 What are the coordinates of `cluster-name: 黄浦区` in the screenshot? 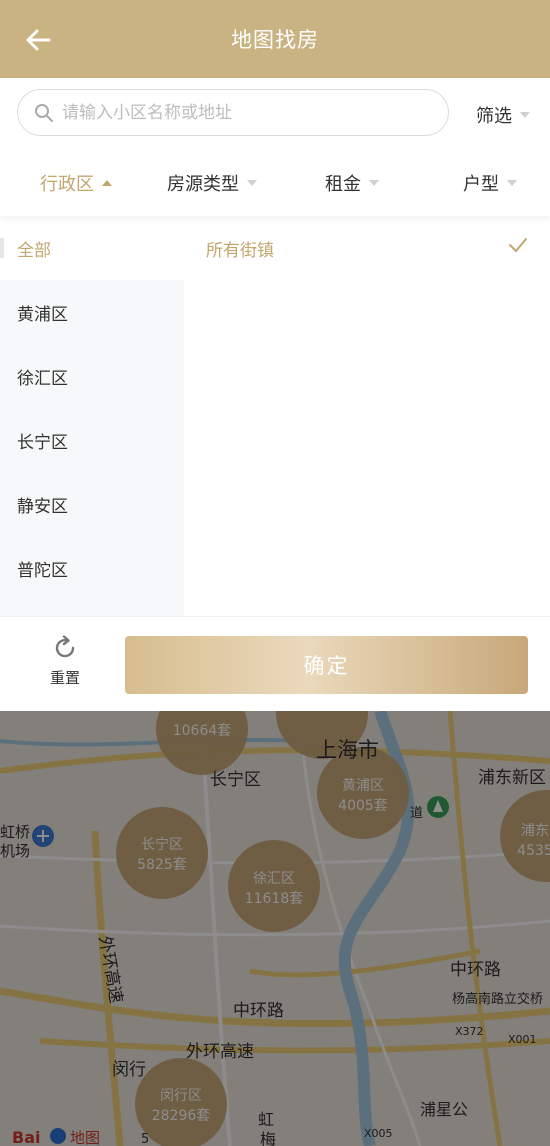 It's located at (363, 785).